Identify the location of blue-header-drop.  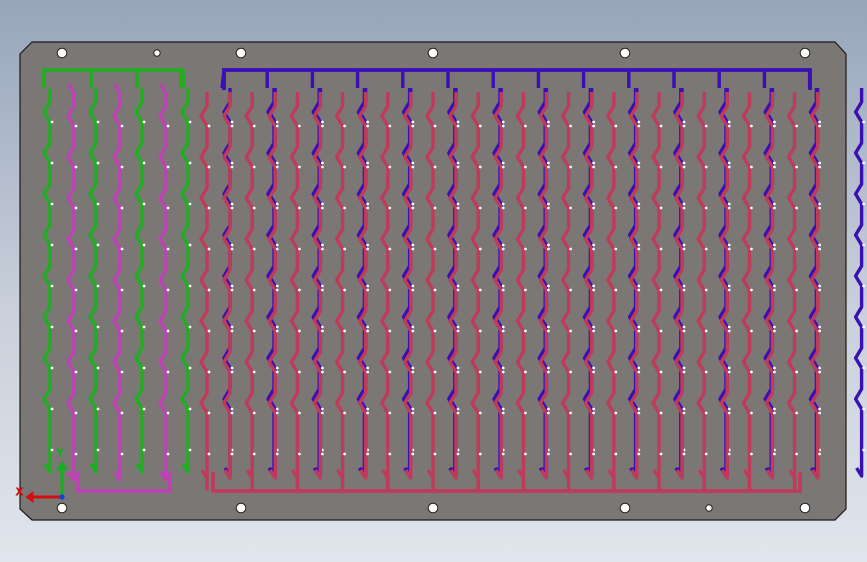
(223, 79).